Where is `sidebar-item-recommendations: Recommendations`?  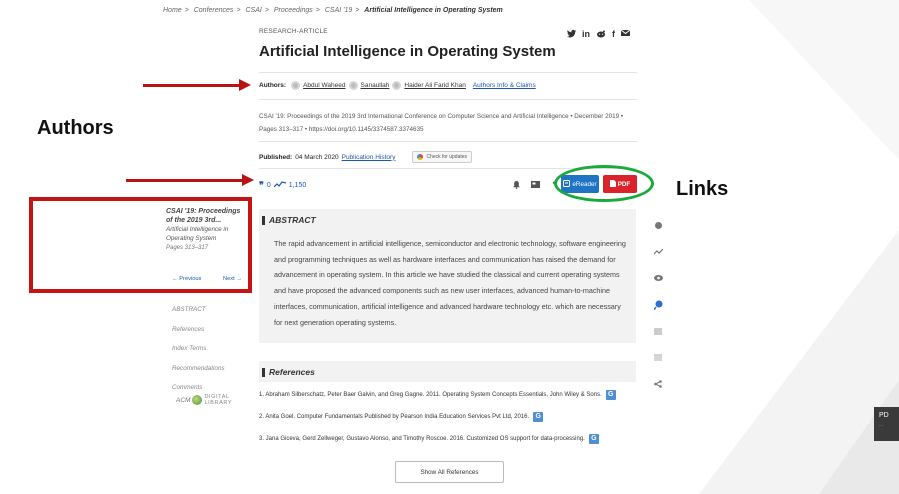 sidebar-item-recommendations: Recommendations is located at coordinates (198, 369).